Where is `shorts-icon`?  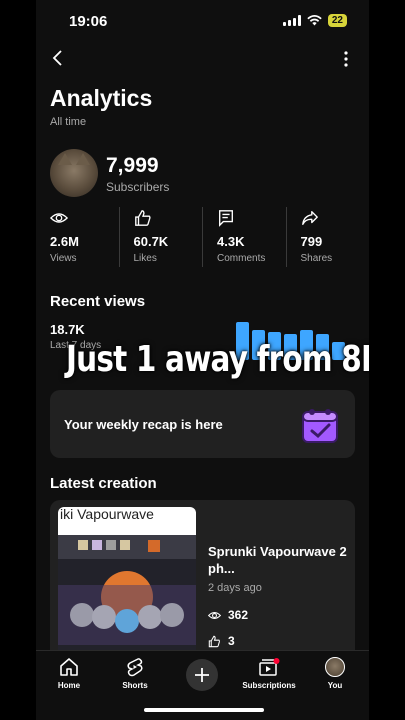 shorts-icon is located at coordinates (135, 667).